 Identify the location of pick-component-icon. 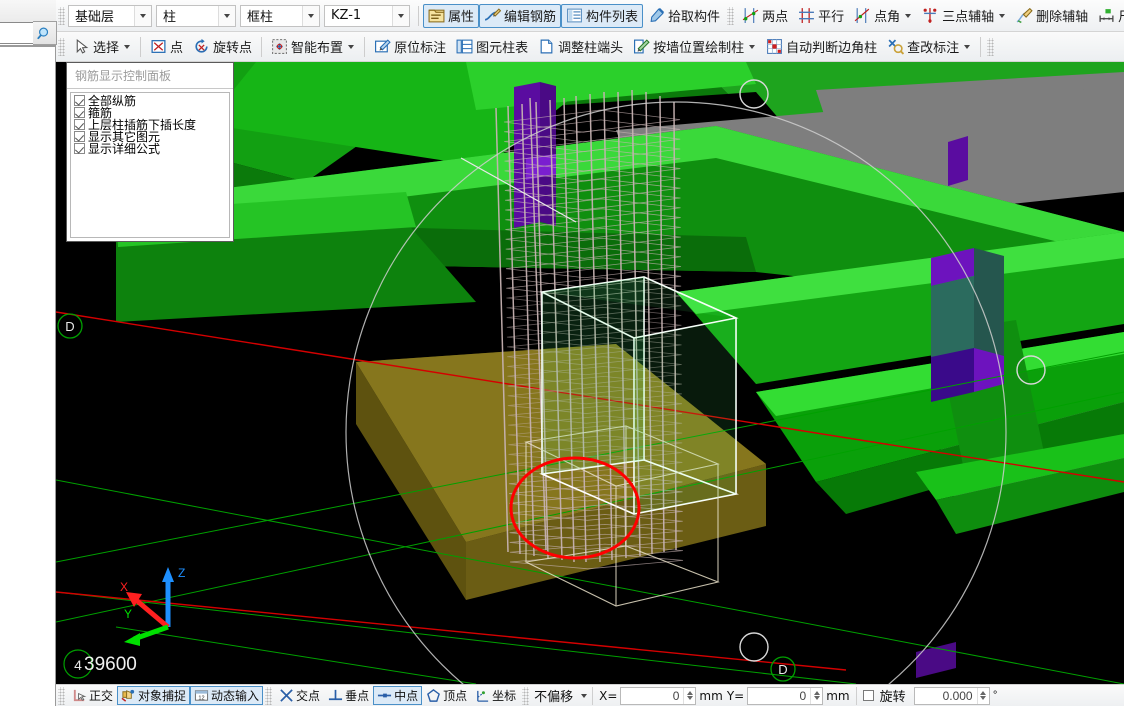
(657, 14).